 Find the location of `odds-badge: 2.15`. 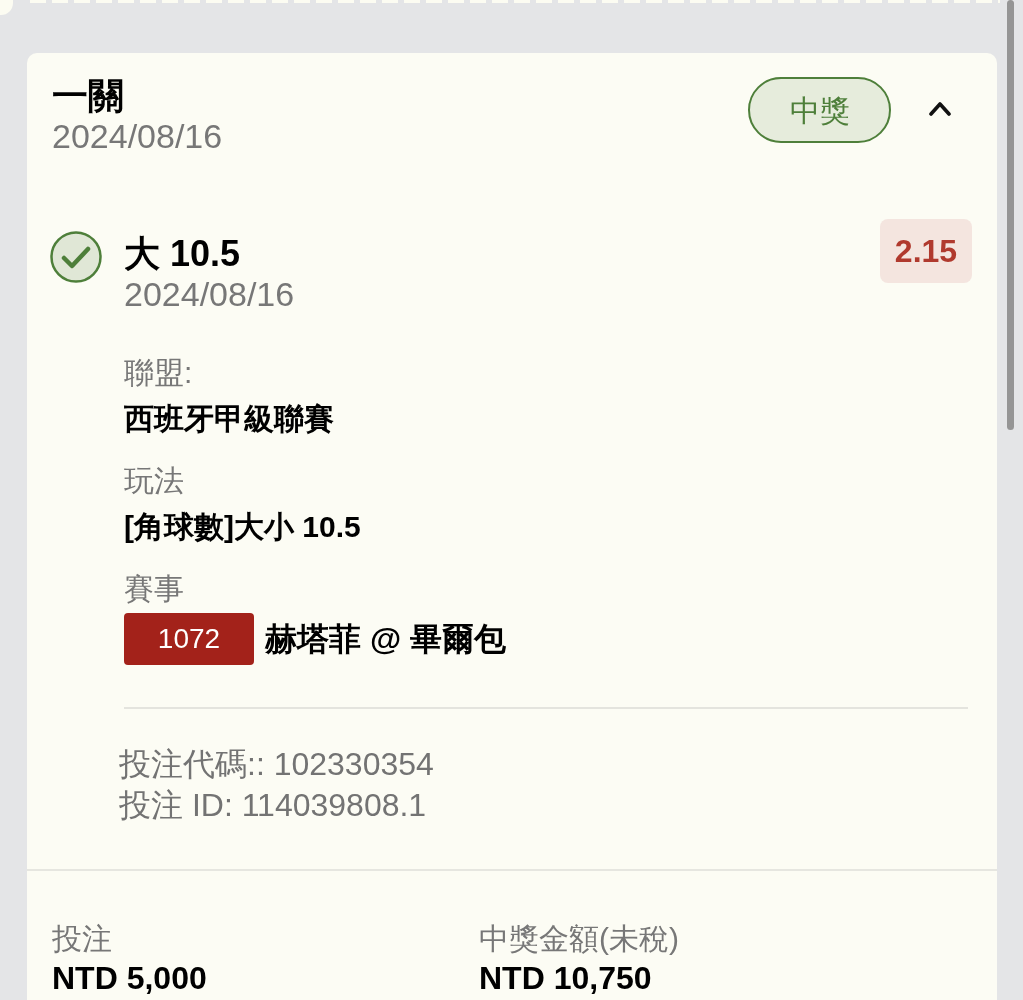

odds-badge: 2.15 is located at coordinates (926, 251).